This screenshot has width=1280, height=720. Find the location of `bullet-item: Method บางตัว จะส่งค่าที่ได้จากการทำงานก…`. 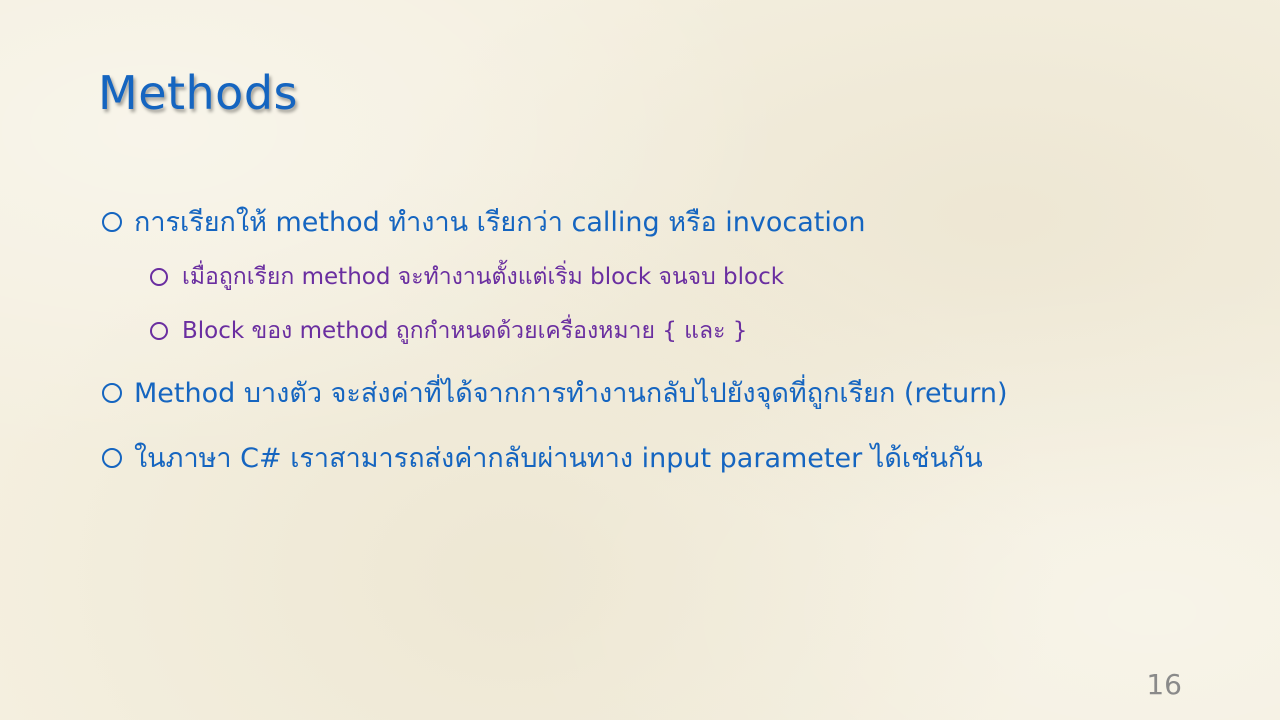

bullet-item: Method บางตัว จะส่งค่าที่ได้จากการทำงานก… is located at coordinates (555, 392).